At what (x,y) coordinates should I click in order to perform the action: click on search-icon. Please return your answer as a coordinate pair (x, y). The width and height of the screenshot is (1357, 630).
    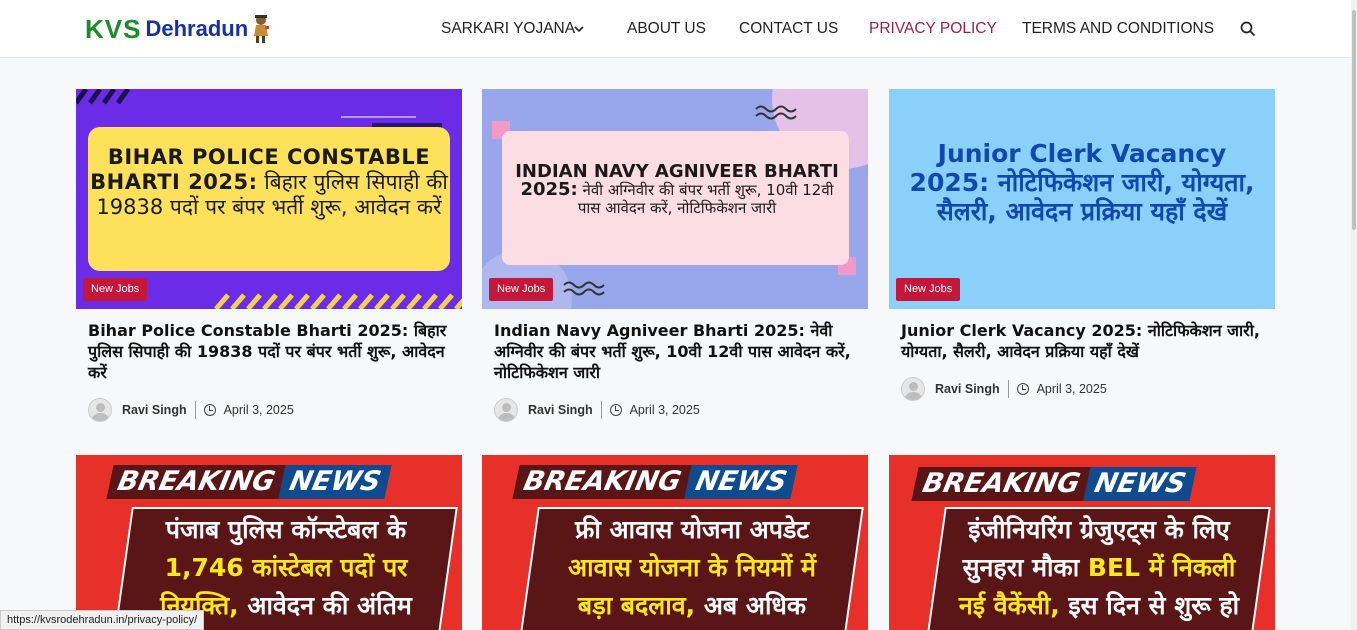
    Looking at the image, I should click on (1248, 31).